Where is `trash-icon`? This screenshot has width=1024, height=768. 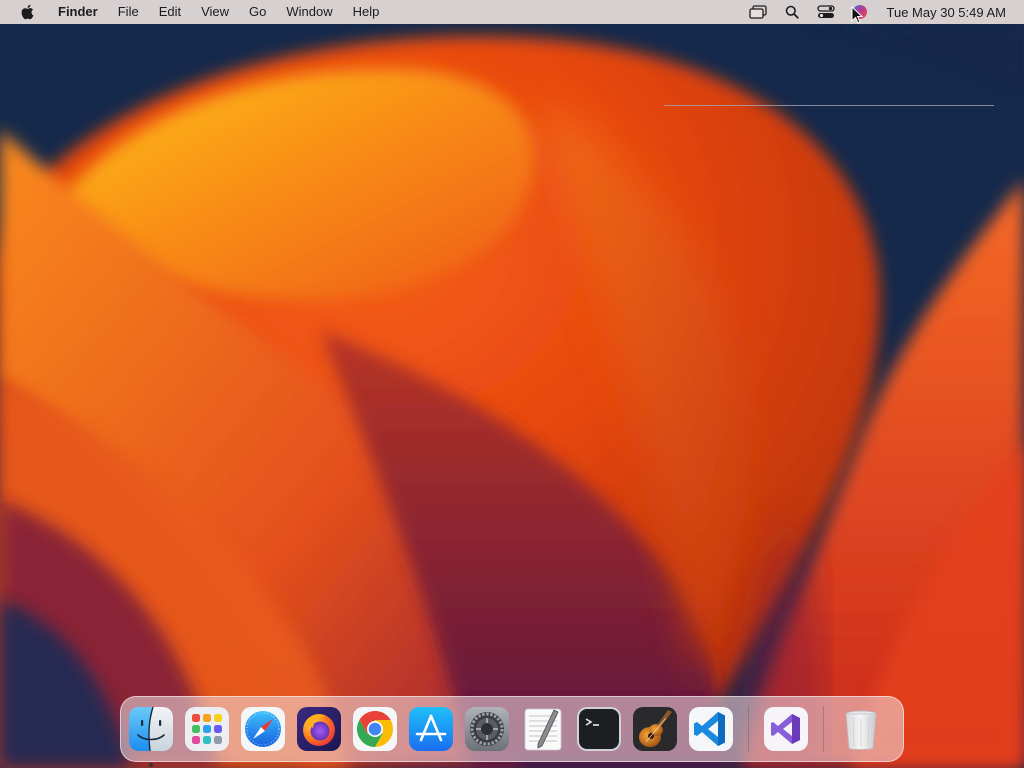 trash-icon is located at coordinates (861, 730).